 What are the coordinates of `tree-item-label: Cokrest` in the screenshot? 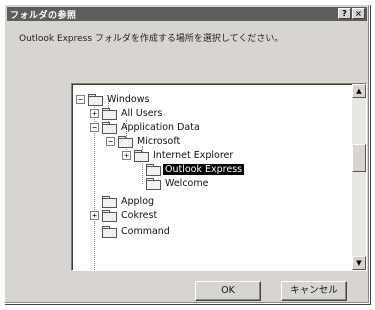 It's located at (139, 215).